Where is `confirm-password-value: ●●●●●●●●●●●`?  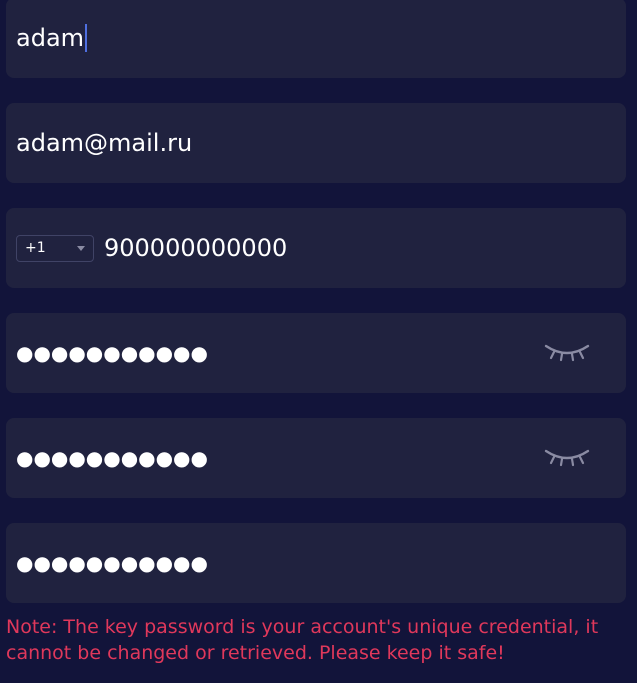
confirm-password-value: ●●●●●●●●●●● is located at coordinates (112, 458).